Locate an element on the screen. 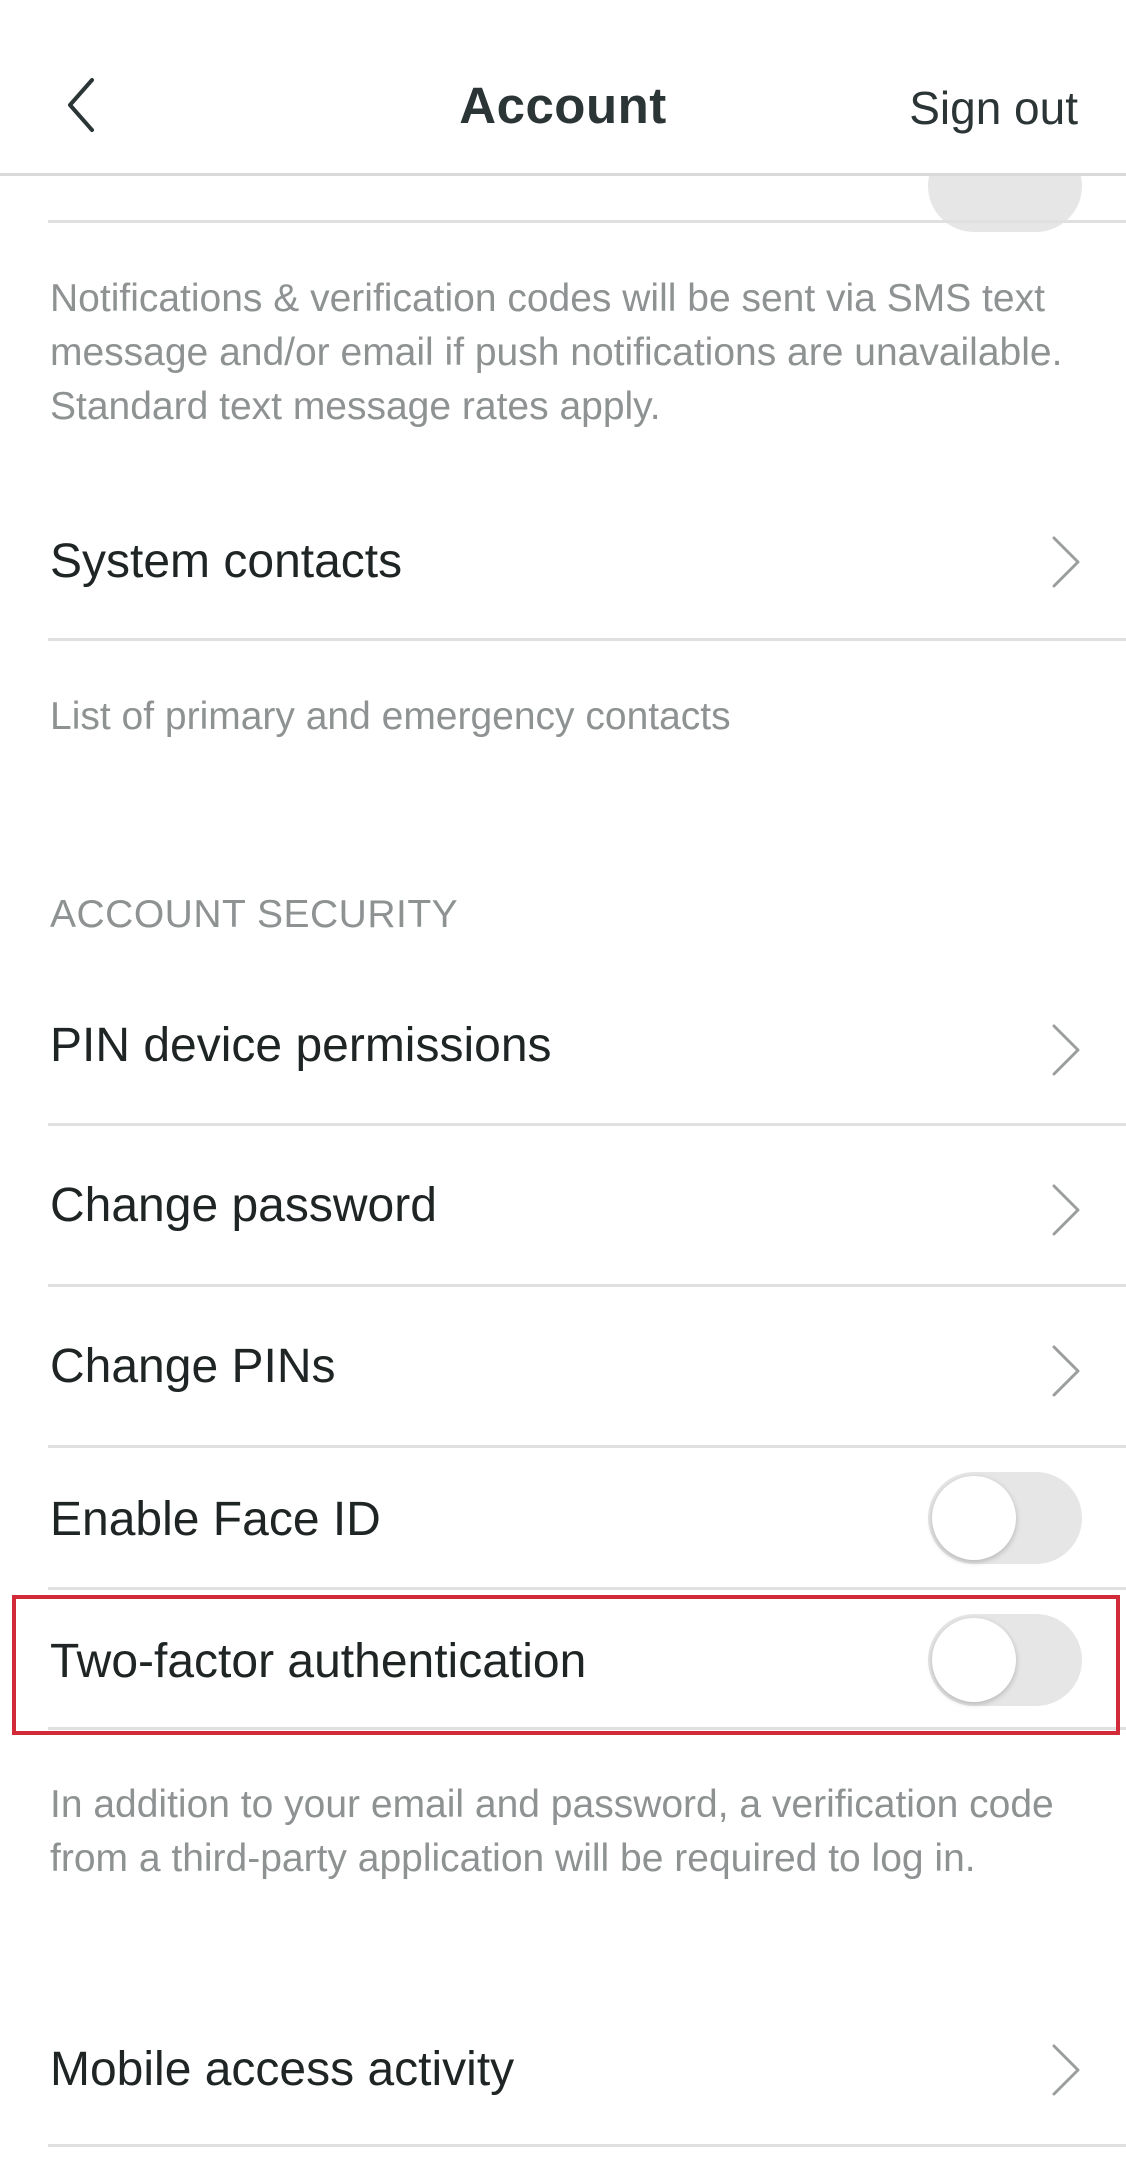 Image resolution: width=1126 pixels, height=2174 pixels. change-password-row: Change password is located at coordinates (563, 1205).